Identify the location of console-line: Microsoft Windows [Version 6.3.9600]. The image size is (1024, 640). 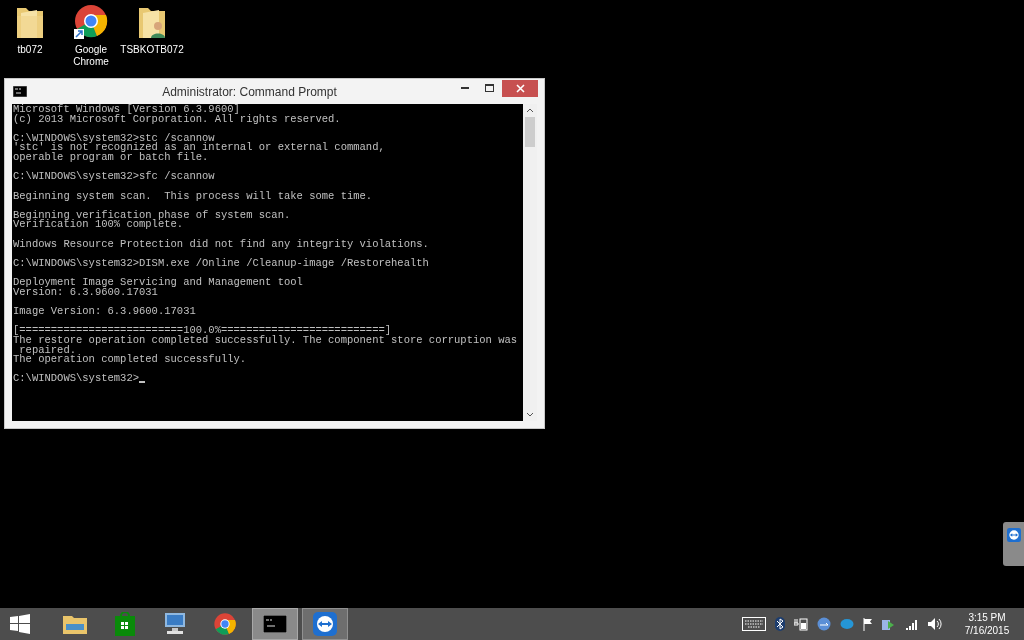
(126, 110).